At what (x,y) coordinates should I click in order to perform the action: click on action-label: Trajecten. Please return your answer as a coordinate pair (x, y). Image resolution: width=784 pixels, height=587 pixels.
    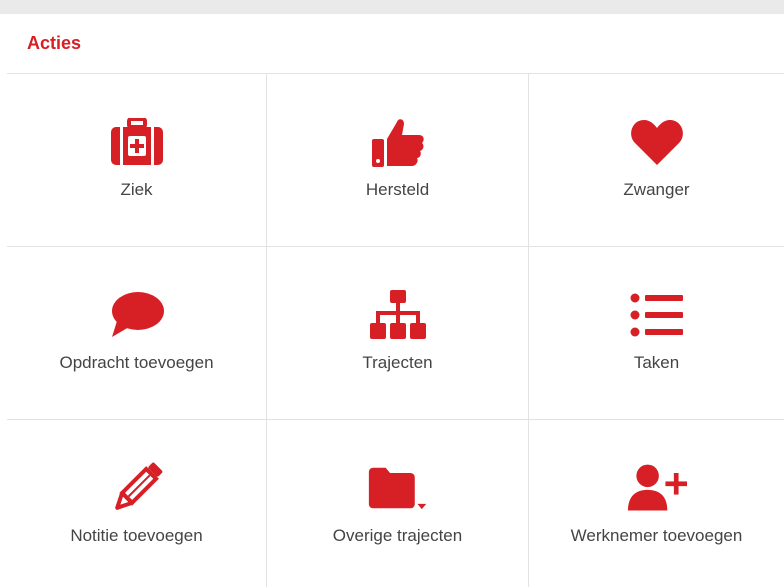
    Looking at the image, I should click on (397, 362).